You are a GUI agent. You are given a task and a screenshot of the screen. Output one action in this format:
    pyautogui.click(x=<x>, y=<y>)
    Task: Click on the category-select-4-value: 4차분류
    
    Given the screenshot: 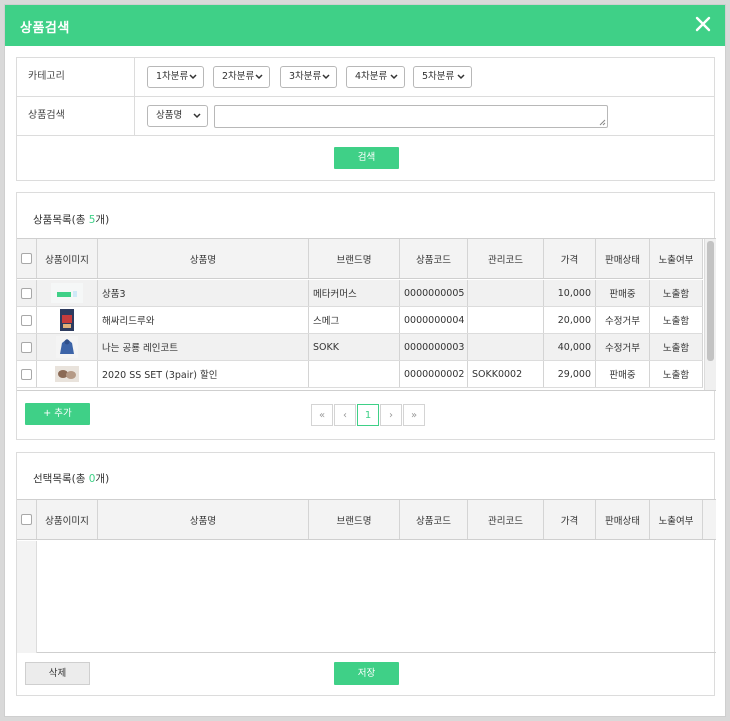 What is the action you would take?
    pyautogui.click(x=371, y=76)
    